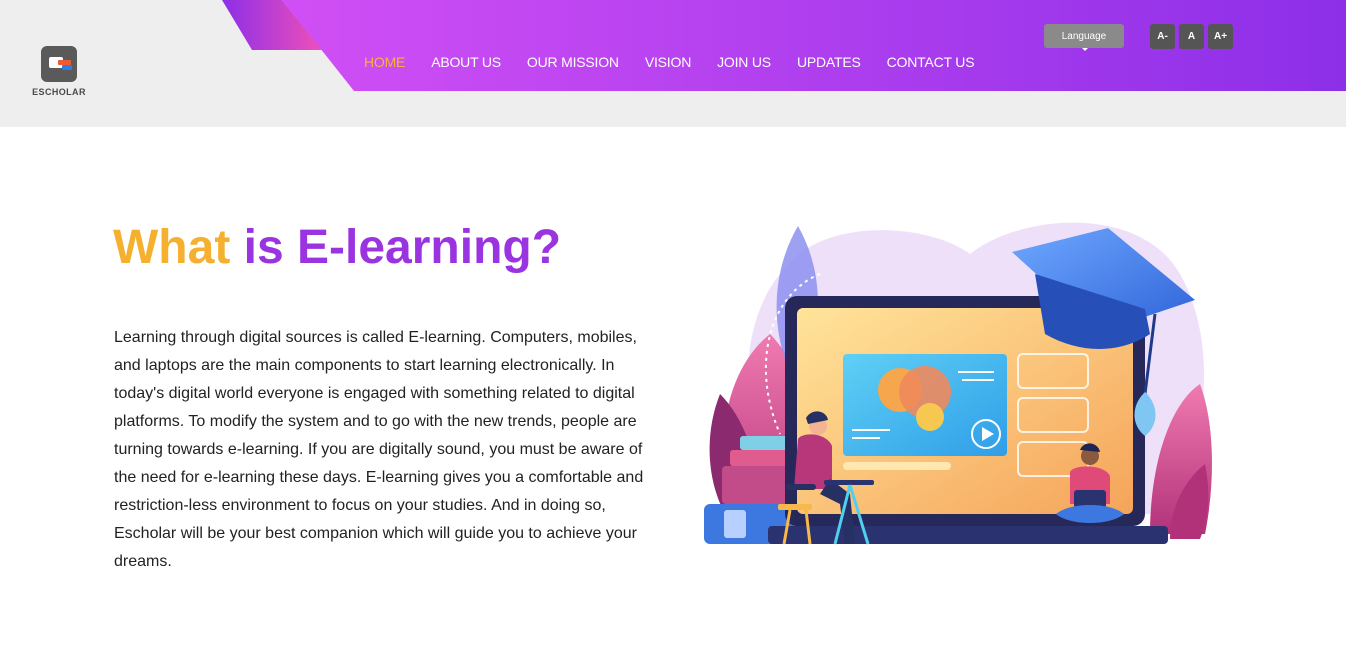  I want to click on nav-contact-us: CONTACT US, so click(931, 62).